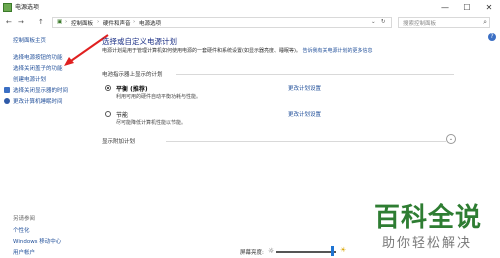  Describe the element at coordinates (38, 68) in the screenshot. I see `sidebar-item-lid-close: 选择关闭盖子的功能` at that location.